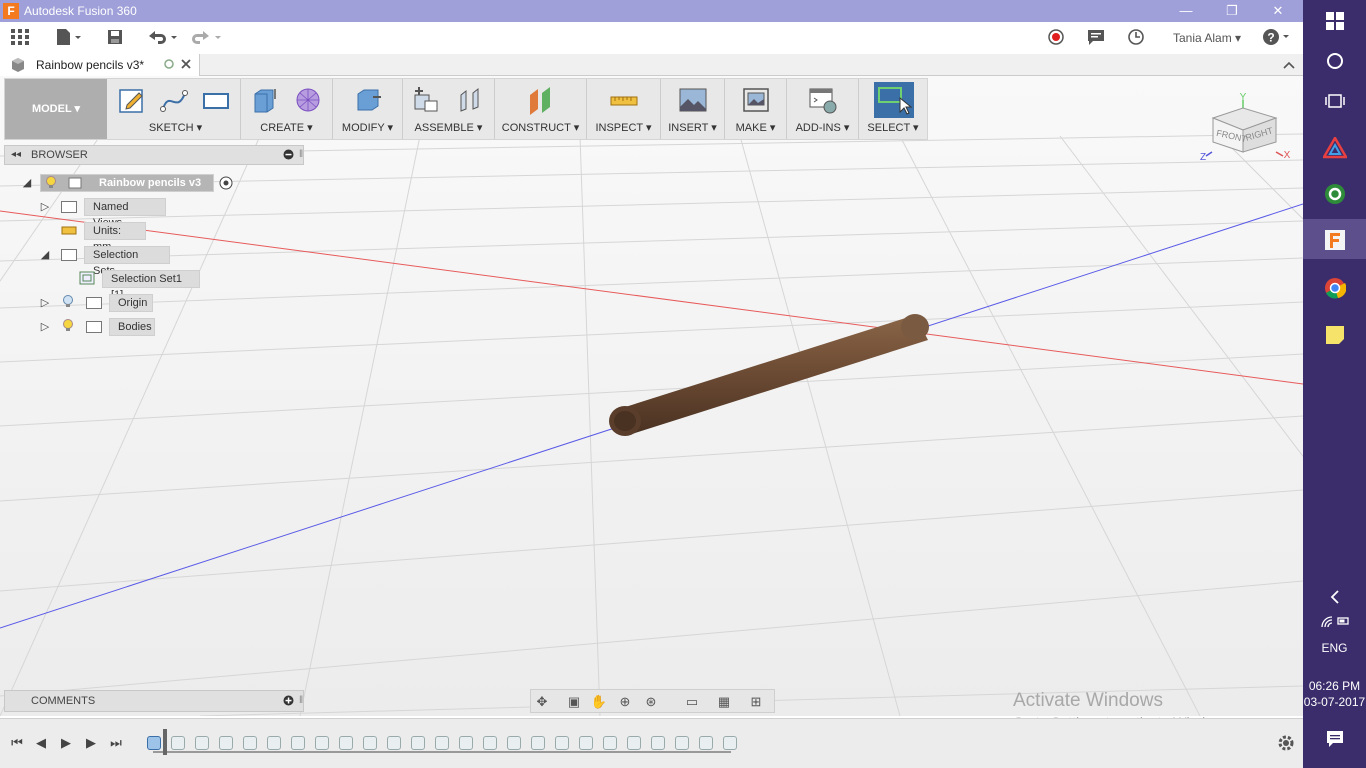 This screenshot has width=1366, height=768. What do you see at coordinates (625, 702) in the screenshot?
I see `zoom-icon: ⊕` at bounding box center [625, 702].